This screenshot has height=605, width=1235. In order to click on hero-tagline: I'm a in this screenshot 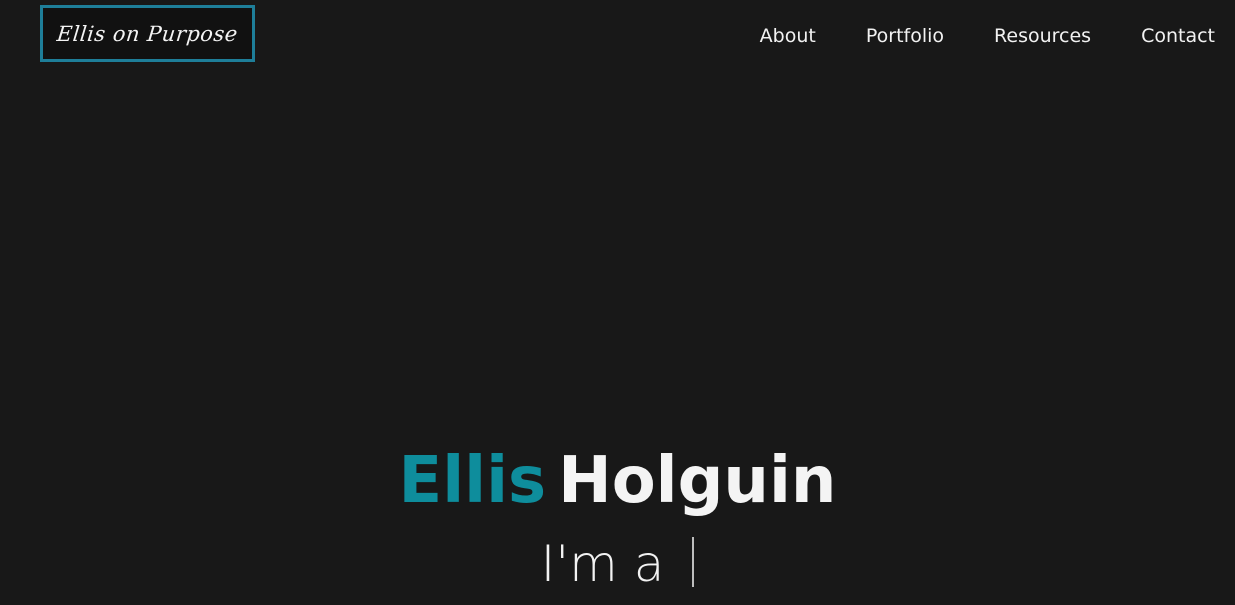, I will do `click(617, 564)`.